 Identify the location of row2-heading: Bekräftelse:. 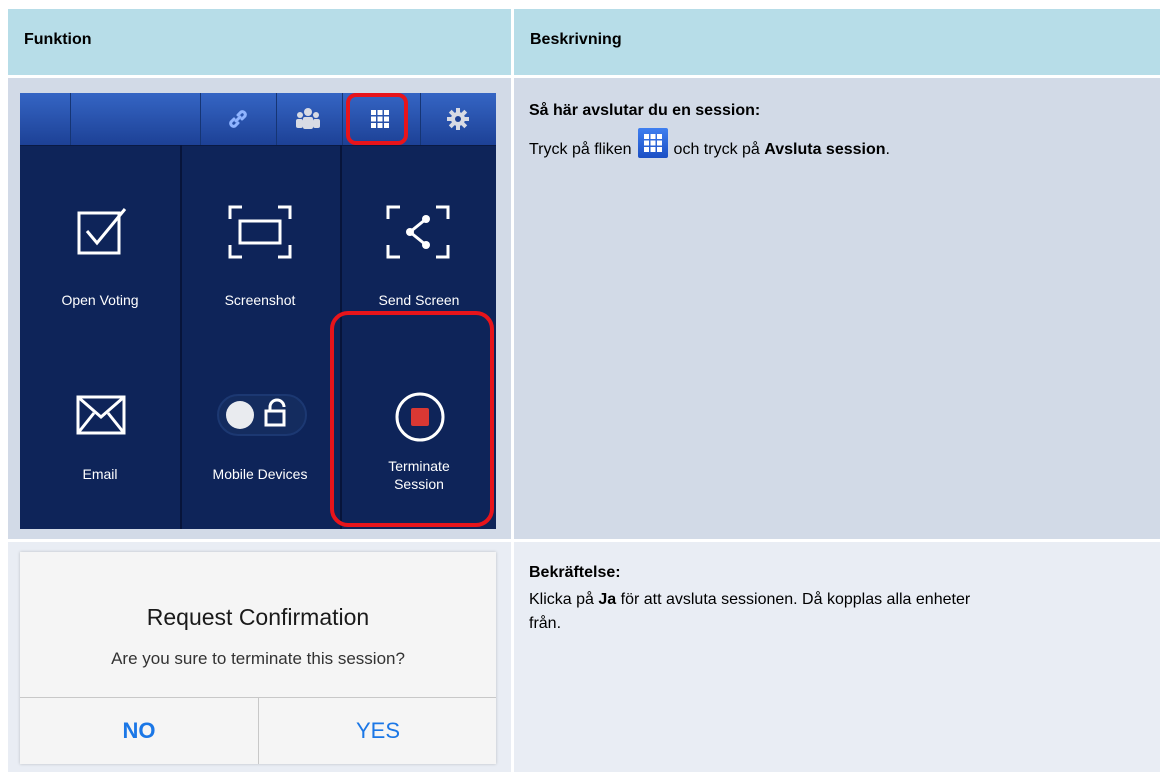
(575, 572).